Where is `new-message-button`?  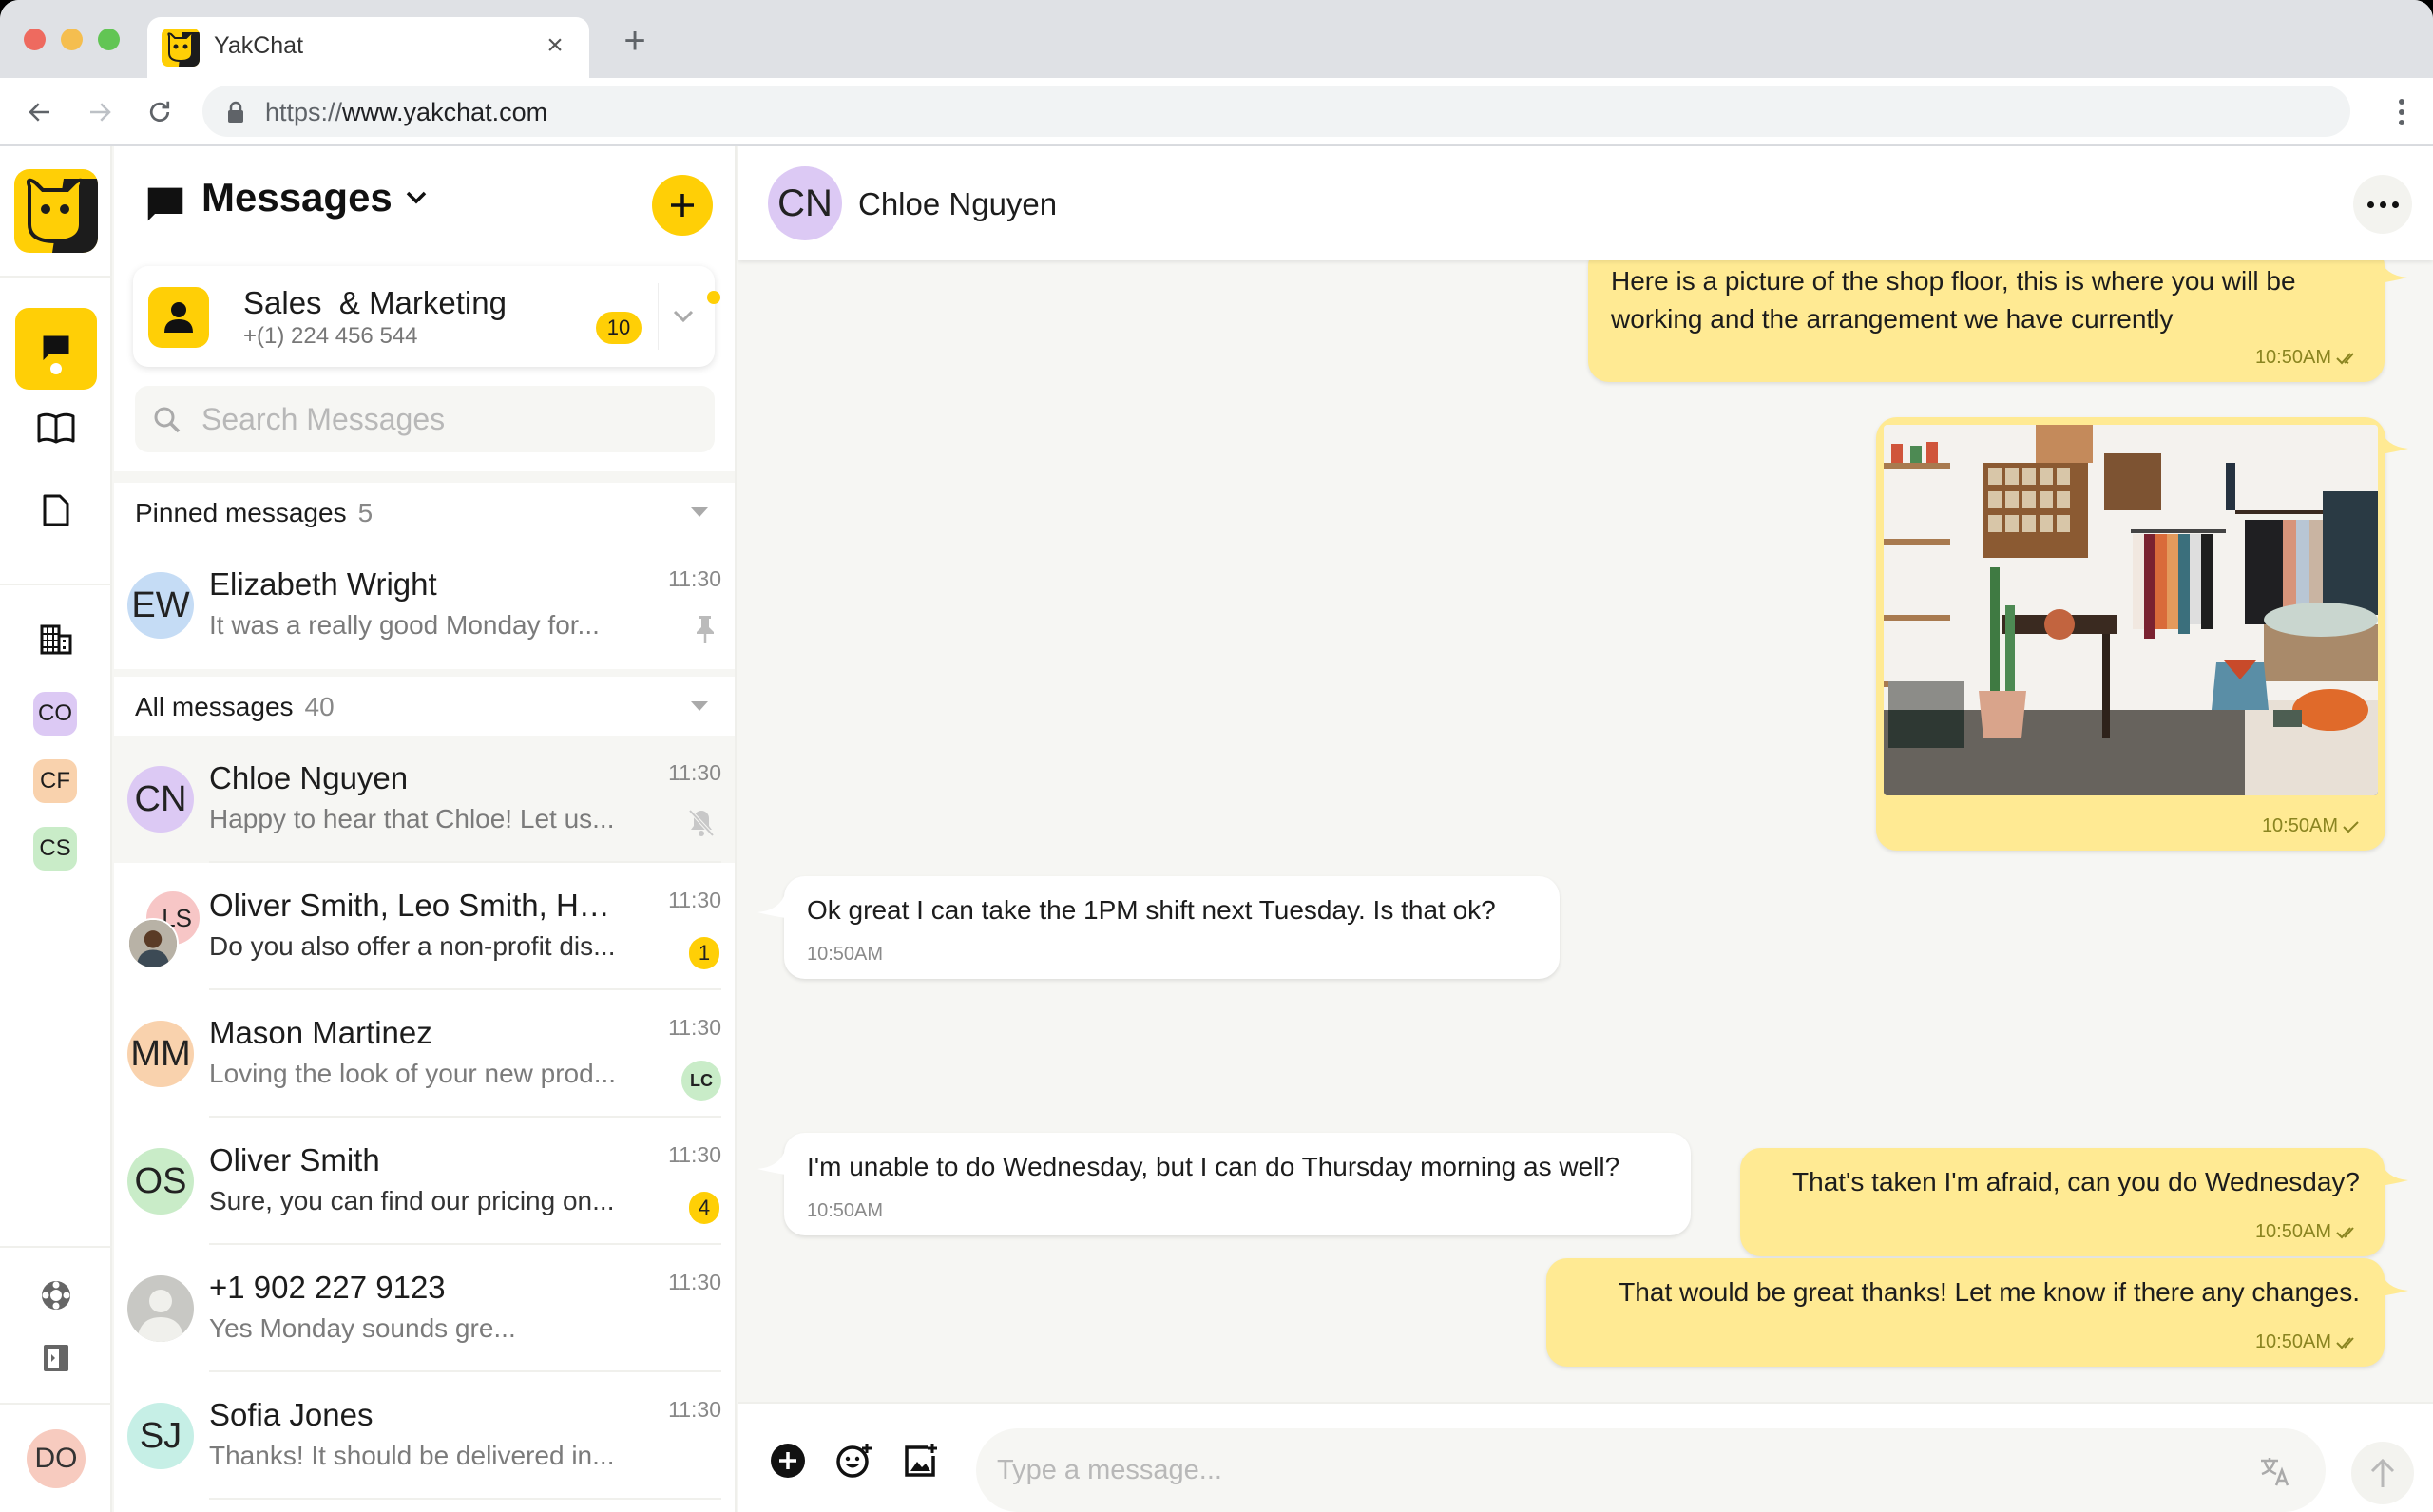
new-message-button is located at coordinates (682, 205).